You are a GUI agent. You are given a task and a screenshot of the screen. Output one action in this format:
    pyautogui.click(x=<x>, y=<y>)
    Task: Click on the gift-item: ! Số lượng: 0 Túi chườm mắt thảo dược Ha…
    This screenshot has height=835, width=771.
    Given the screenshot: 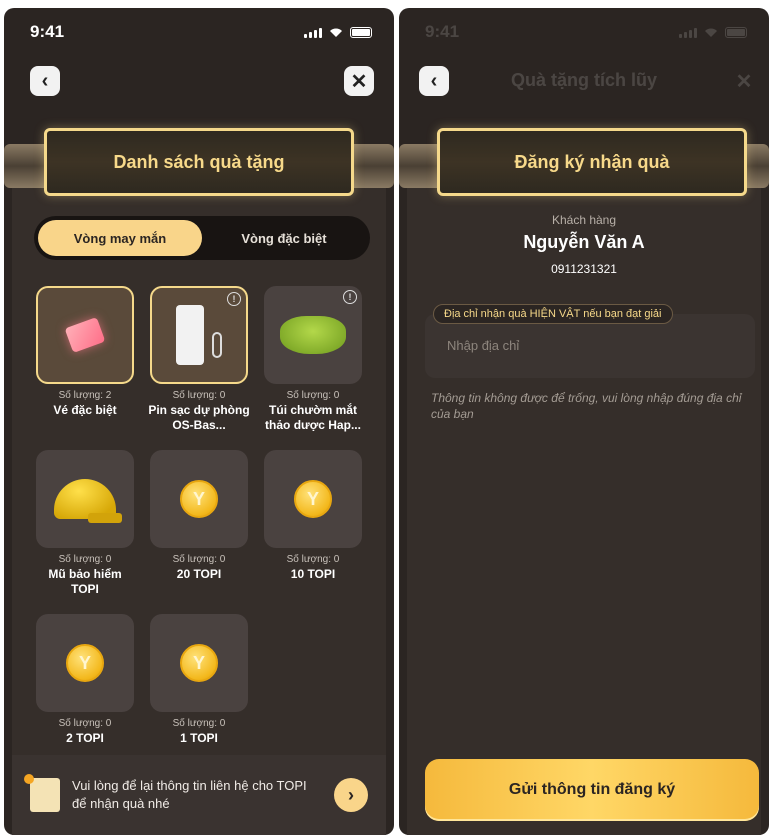 What is the action you would take?
    pyautogui.click(x=313, y=368)
    